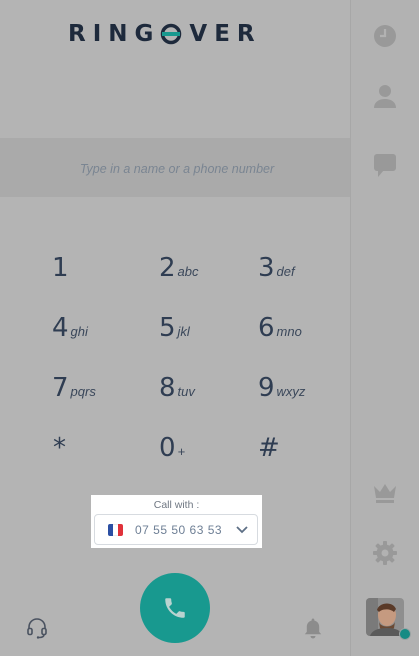 This screenshot has width=419, height=656. I want to click on key-9: 9 wxyz, so click(281, 388).